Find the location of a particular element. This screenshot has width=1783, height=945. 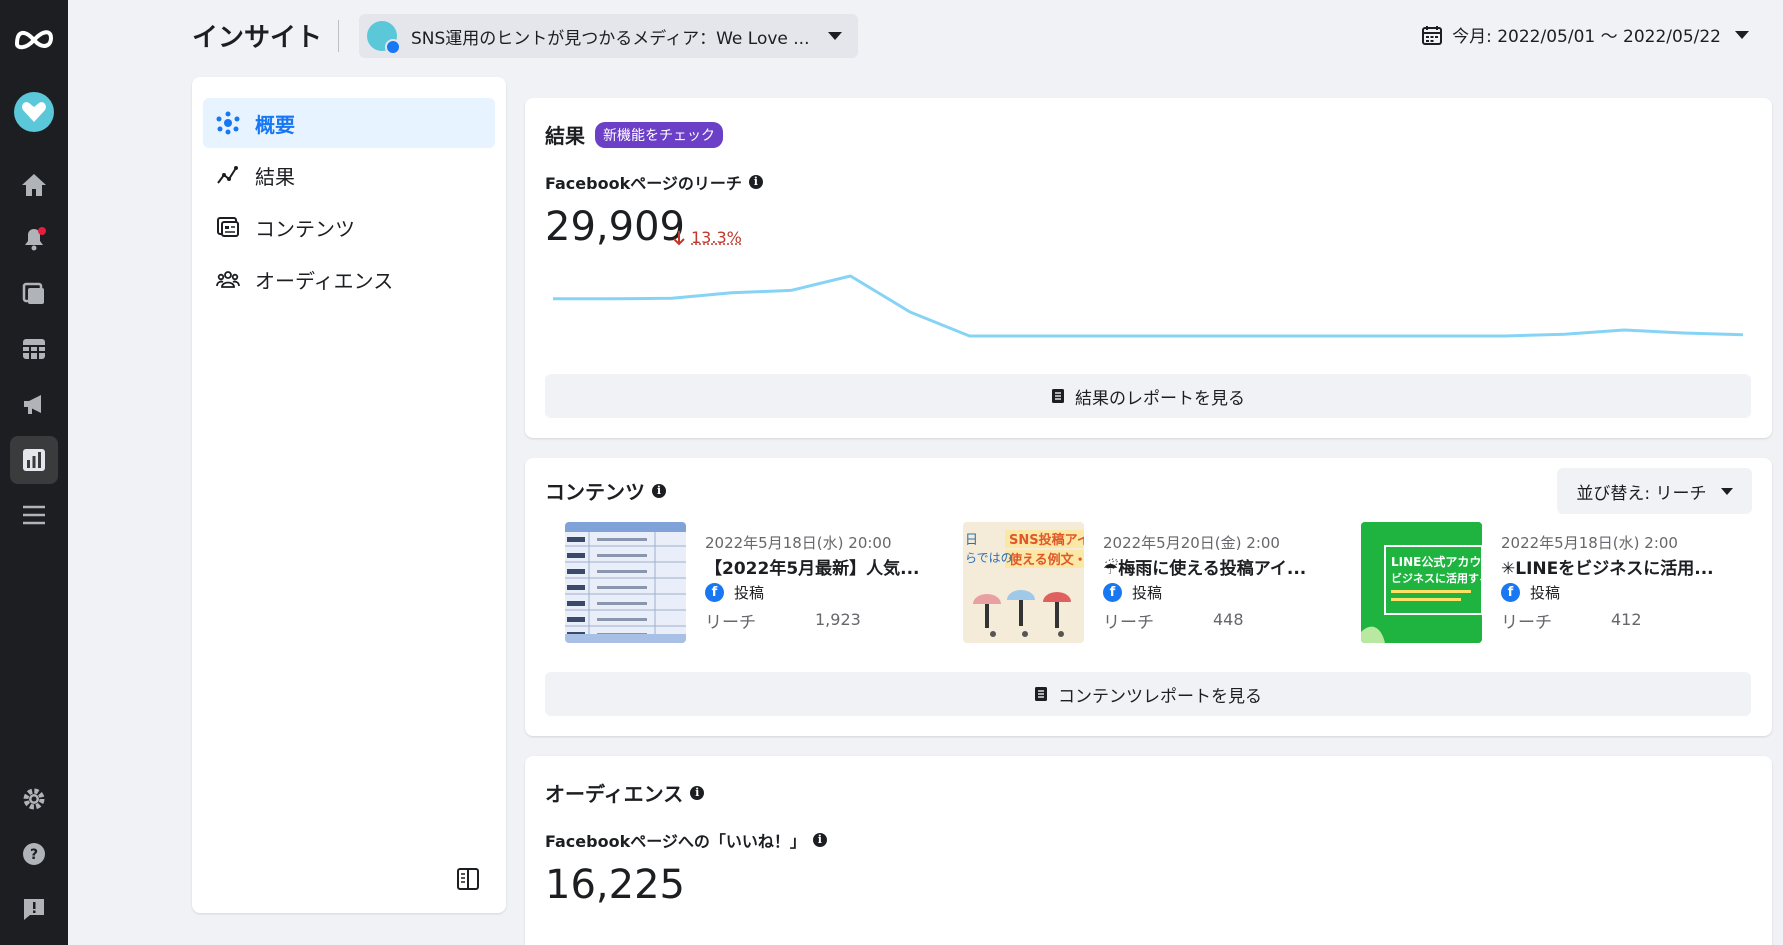

post-reach-value: 412 is located at coordinates (1626, 619).